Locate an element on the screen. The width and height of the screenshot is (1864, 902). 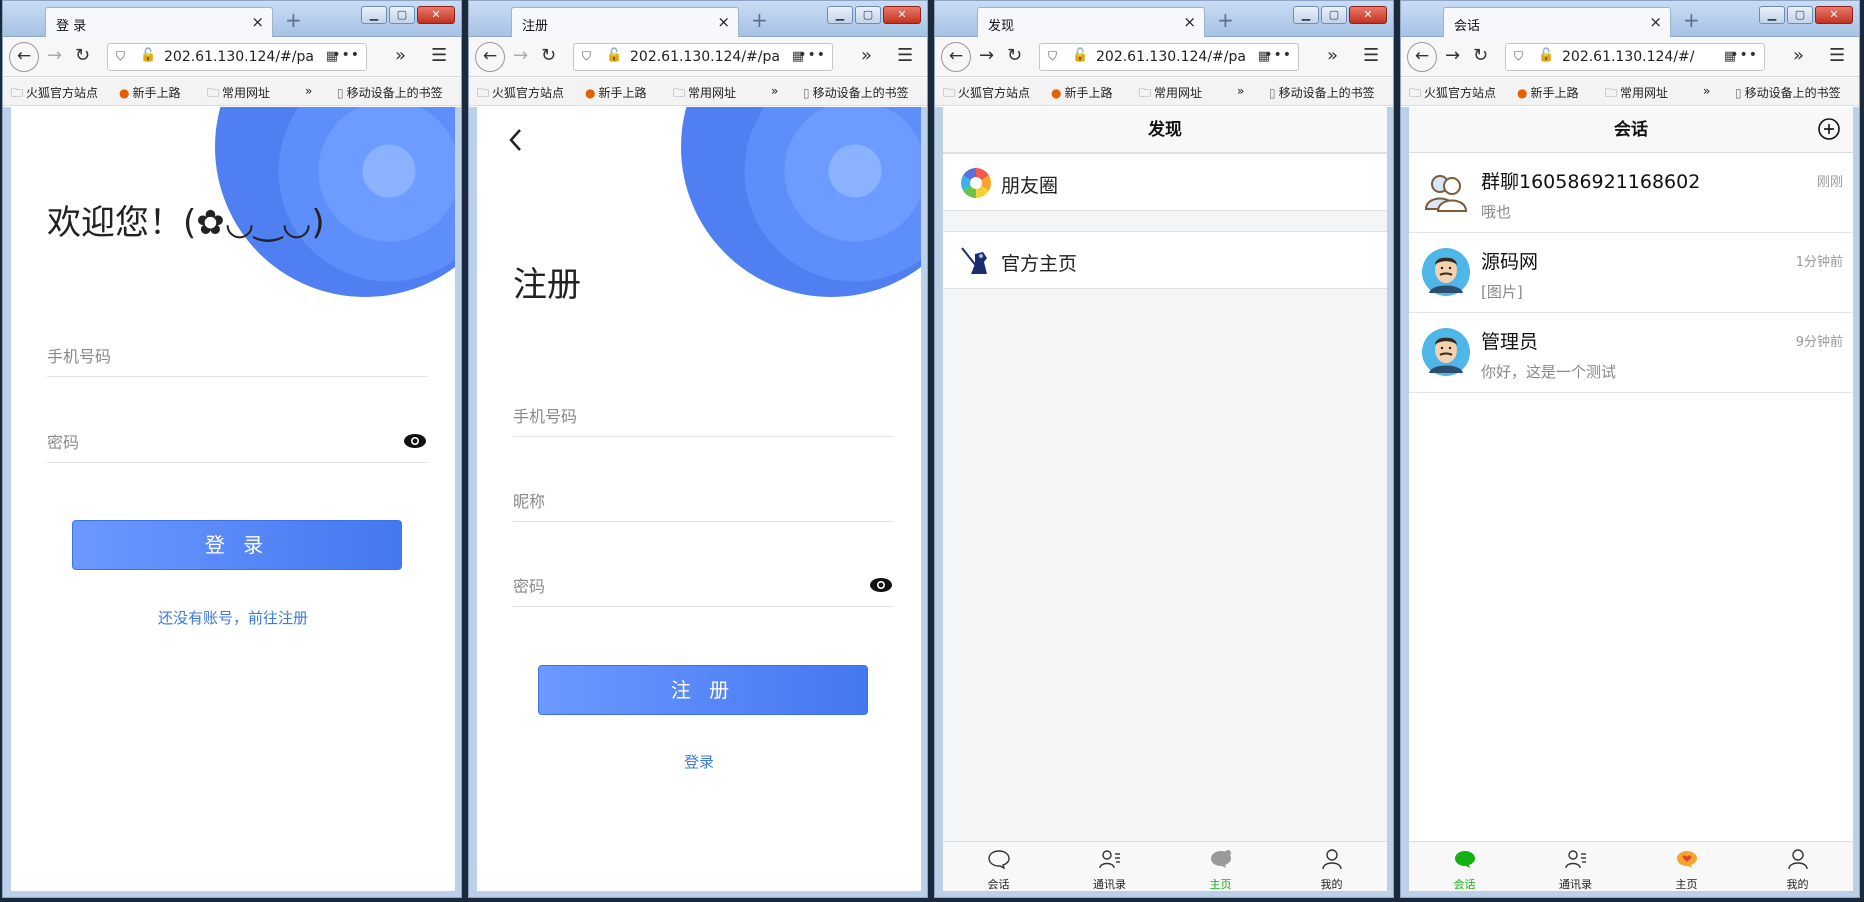
register-button: 注 册 is located at coordinates (703, 690).